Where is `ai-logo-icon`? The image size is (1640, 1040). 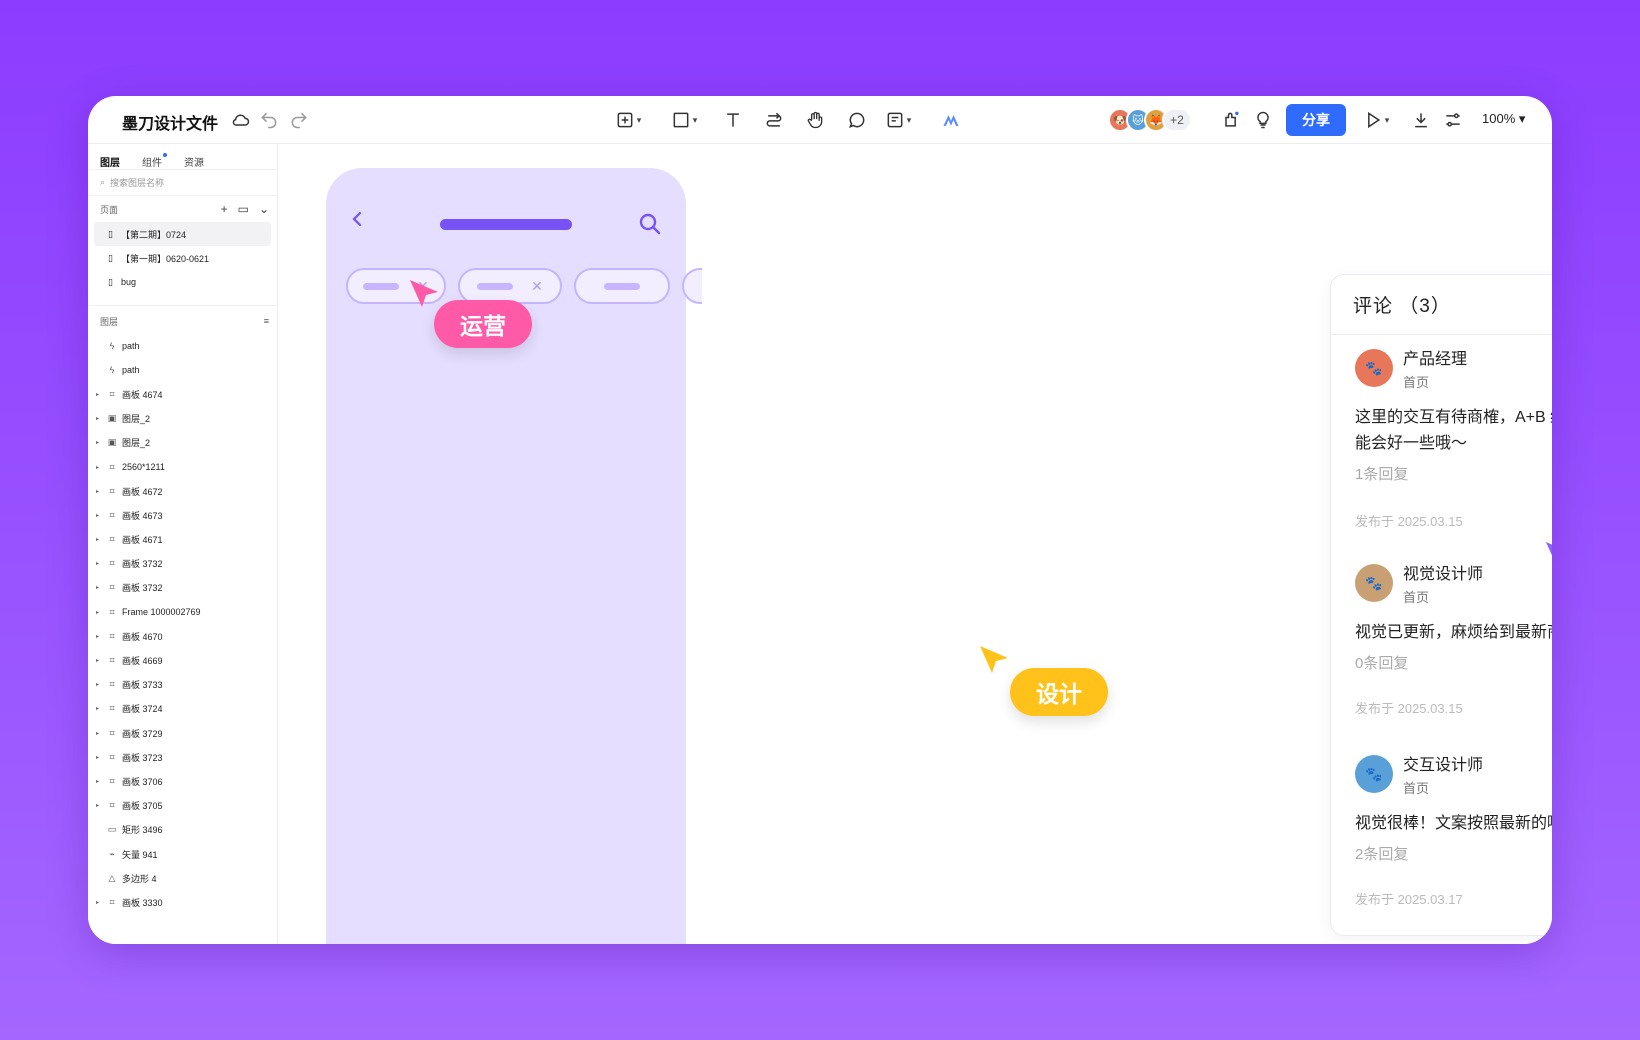 ai-logo-icon is located at coordinates (951, 120).